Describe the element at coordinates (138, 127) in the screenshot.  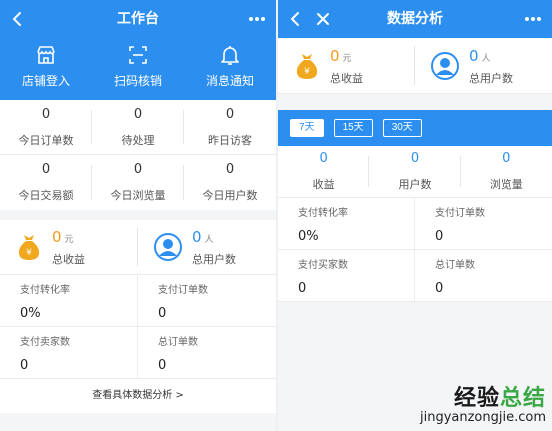
I see `stat-cell: 0 待处理` at that location.